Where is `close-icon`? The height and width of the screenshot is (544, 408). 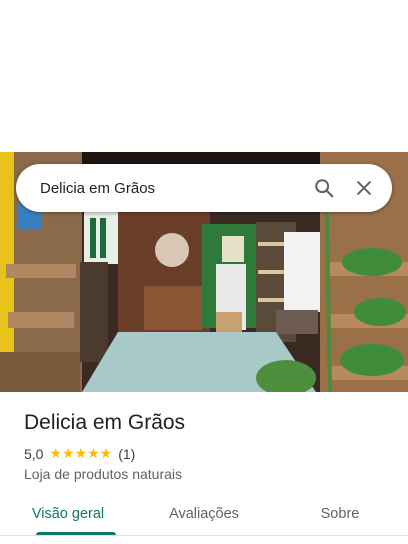
close-icon is located at coordinates (364, 188).